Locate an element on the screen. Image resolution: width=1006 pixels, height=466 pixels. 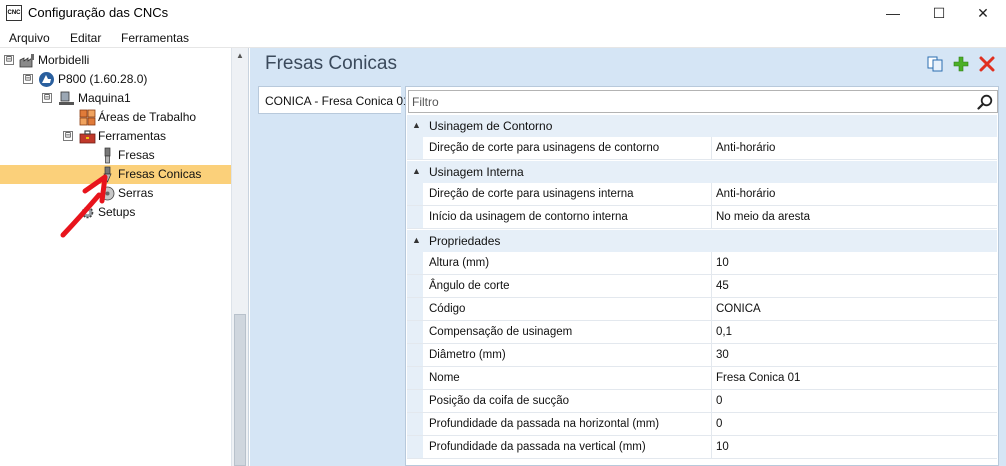
category-label: Usinagem de Contorno is located at coordinates (491, 126).